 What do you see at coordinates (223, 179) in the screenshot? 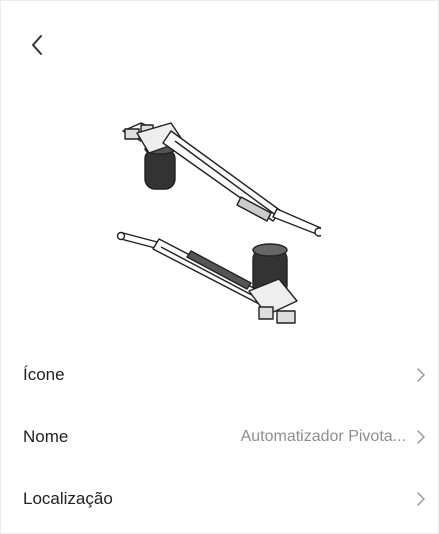
I see `upper-actuator` at bounding box center [223, 179].